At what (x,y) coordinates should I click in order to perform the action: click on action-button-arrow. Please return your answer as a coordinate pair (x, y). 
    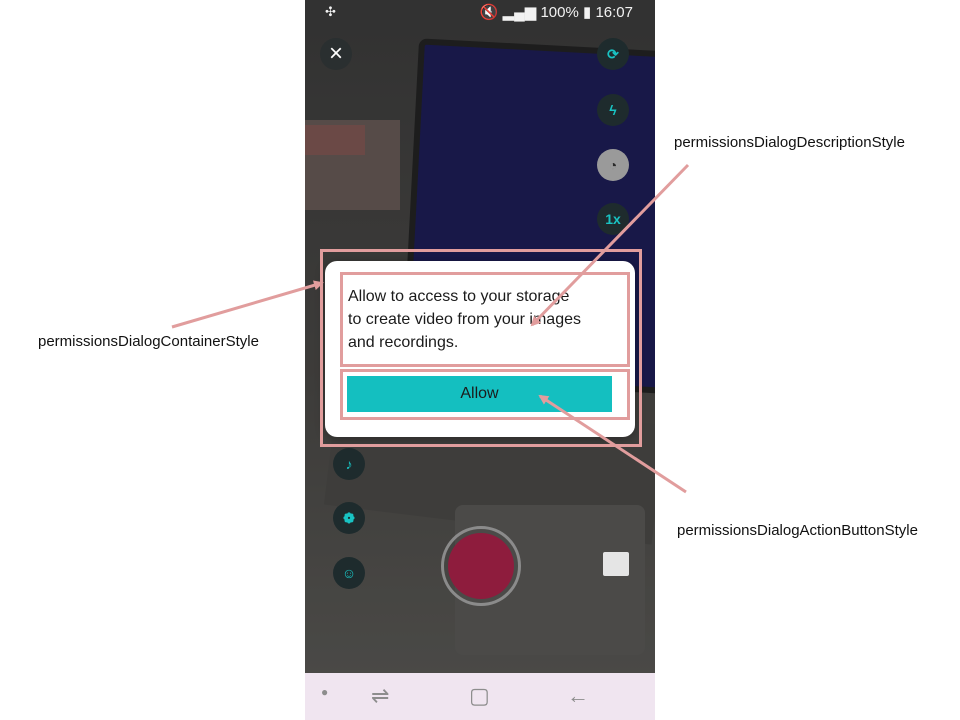
    Looking at the image, I should click on (612, 444).